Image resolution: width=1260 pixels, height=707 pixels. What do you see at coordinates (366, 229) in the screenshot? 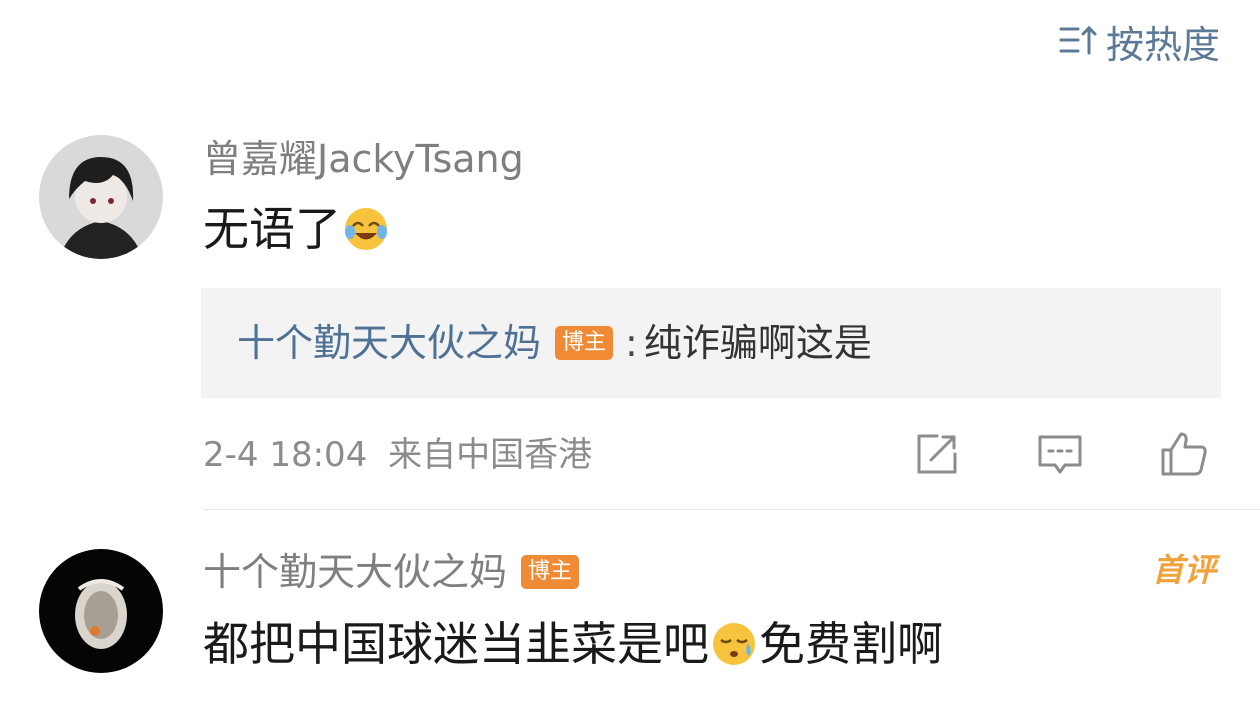
I see `laughing-crying-emoji` at bounding box center [366, 229].